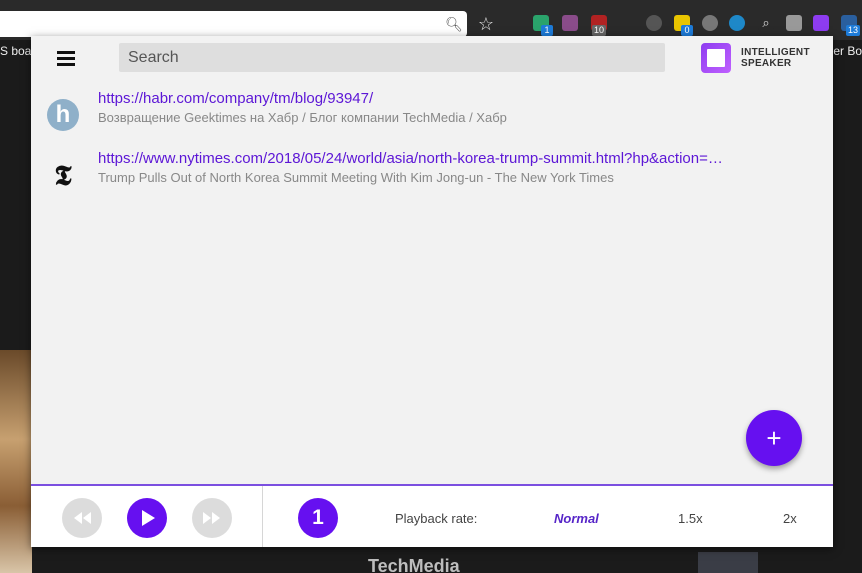 This screenshot has height=573, width=862. Describe the element at coordinates (774, 438) in the screenshot. I see `add-article-button: +` at that location.